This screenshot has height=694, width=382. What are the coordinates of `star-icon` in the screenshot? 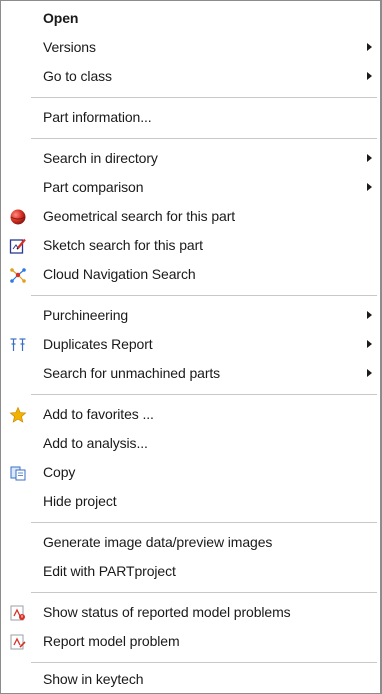 It's located at (18, 415).